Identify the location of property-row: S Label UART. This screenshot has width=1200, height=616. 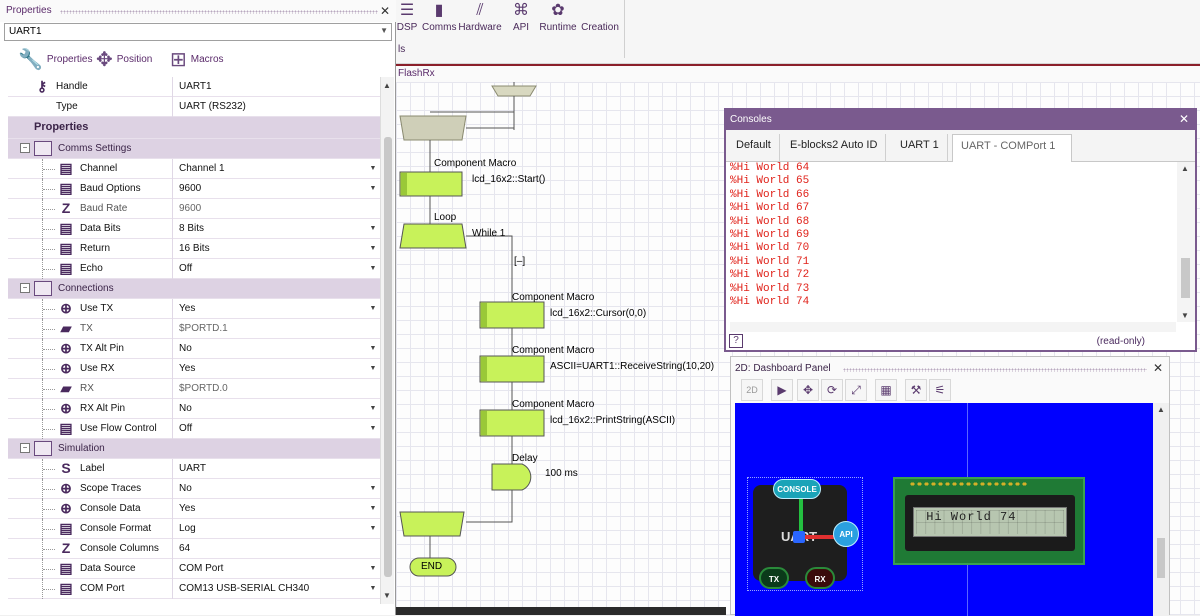
(194, 469).